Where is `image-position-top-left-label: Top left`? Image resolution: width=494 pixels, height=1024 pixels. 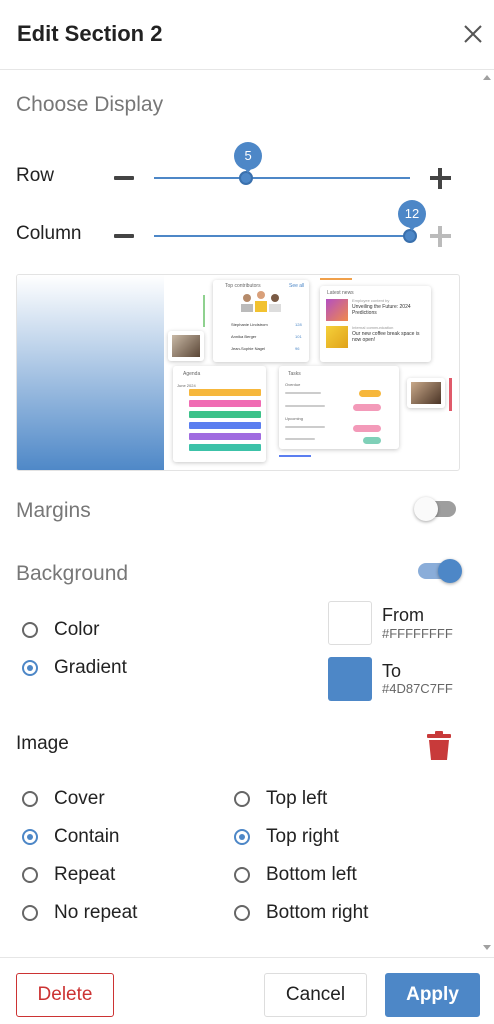 image-position-top-left-label: Top left is located at coordinates (297, 798).